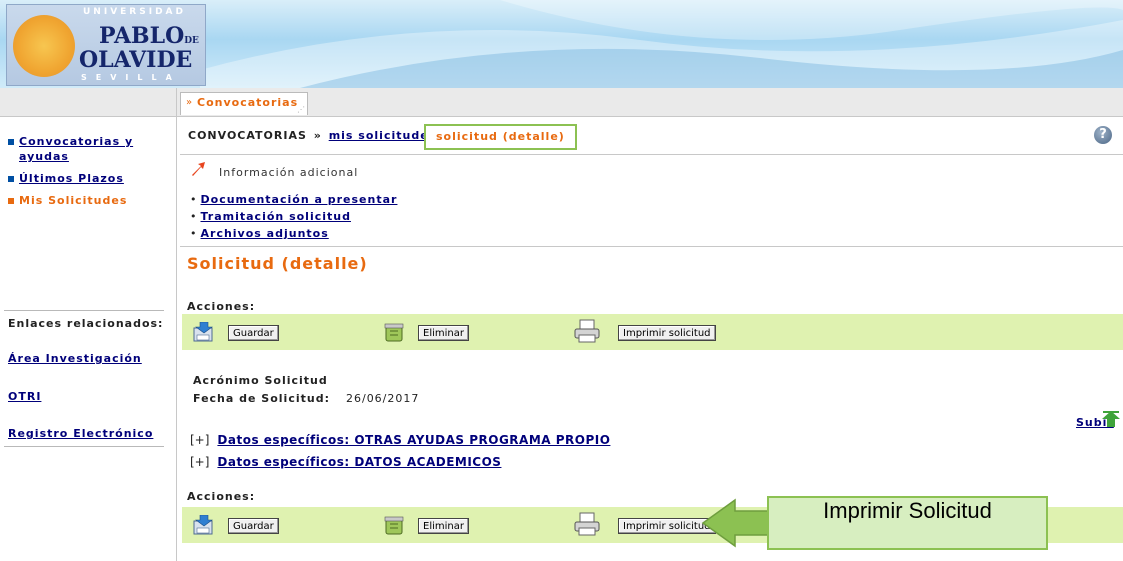 This screenshot has height=561, width=1123. I want to click on related-link-otri: OTRI, so click(24, 396).